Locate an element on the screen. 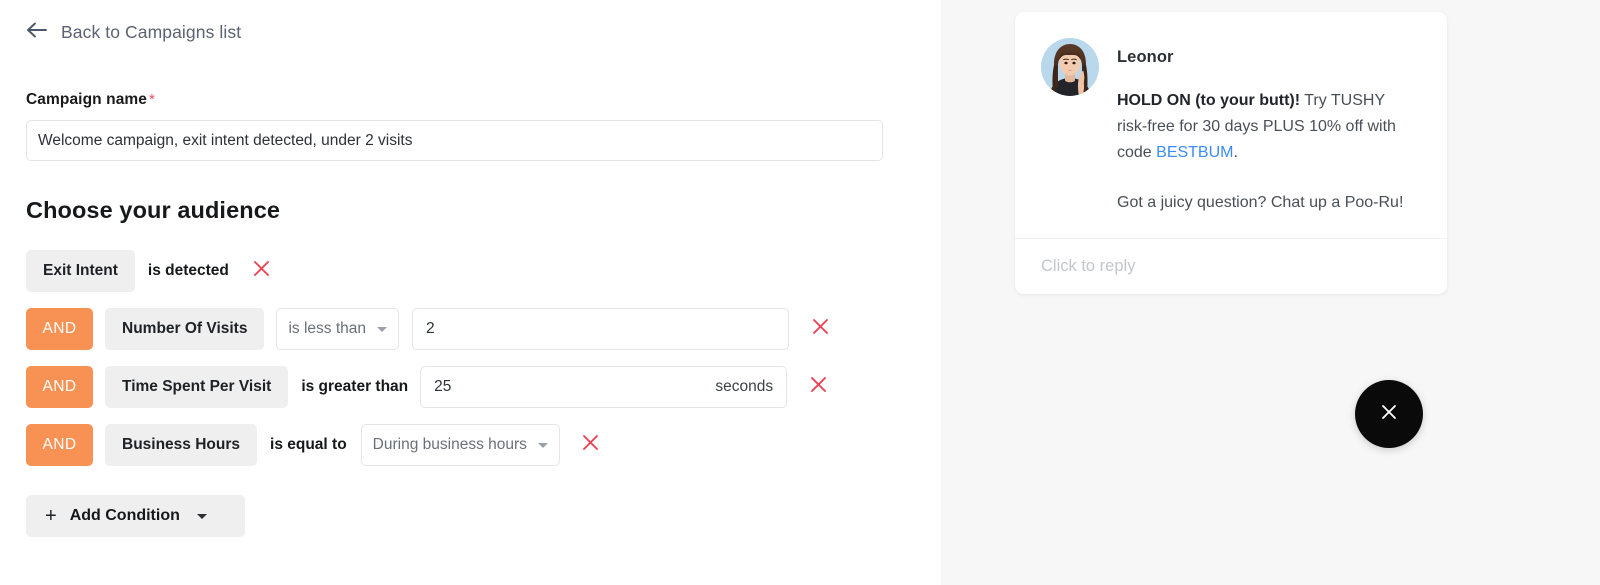 This screenshot has width=1600, height=585. condition-attribute-chip: Number Of Visits is located at coordinates (185, 329).